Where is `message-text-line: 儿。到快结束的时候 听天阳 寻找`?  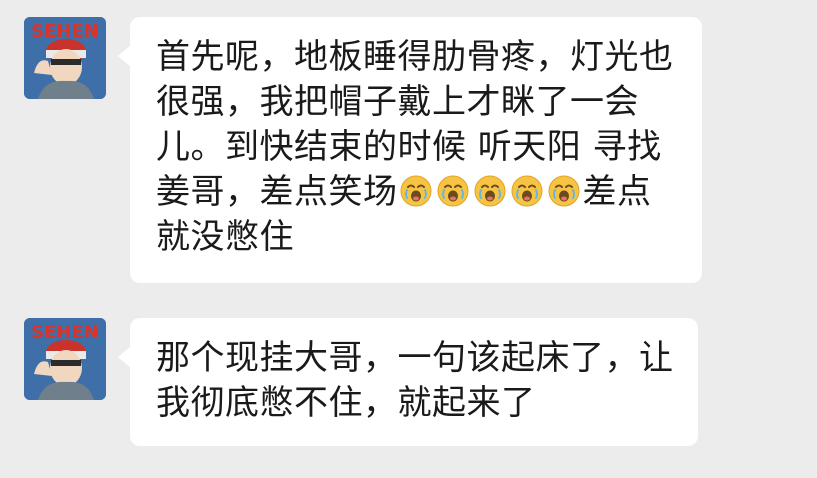
message-text-line: 儿。到快结束的时候 听天阳 寻找 is located at coordinates (409, 147).